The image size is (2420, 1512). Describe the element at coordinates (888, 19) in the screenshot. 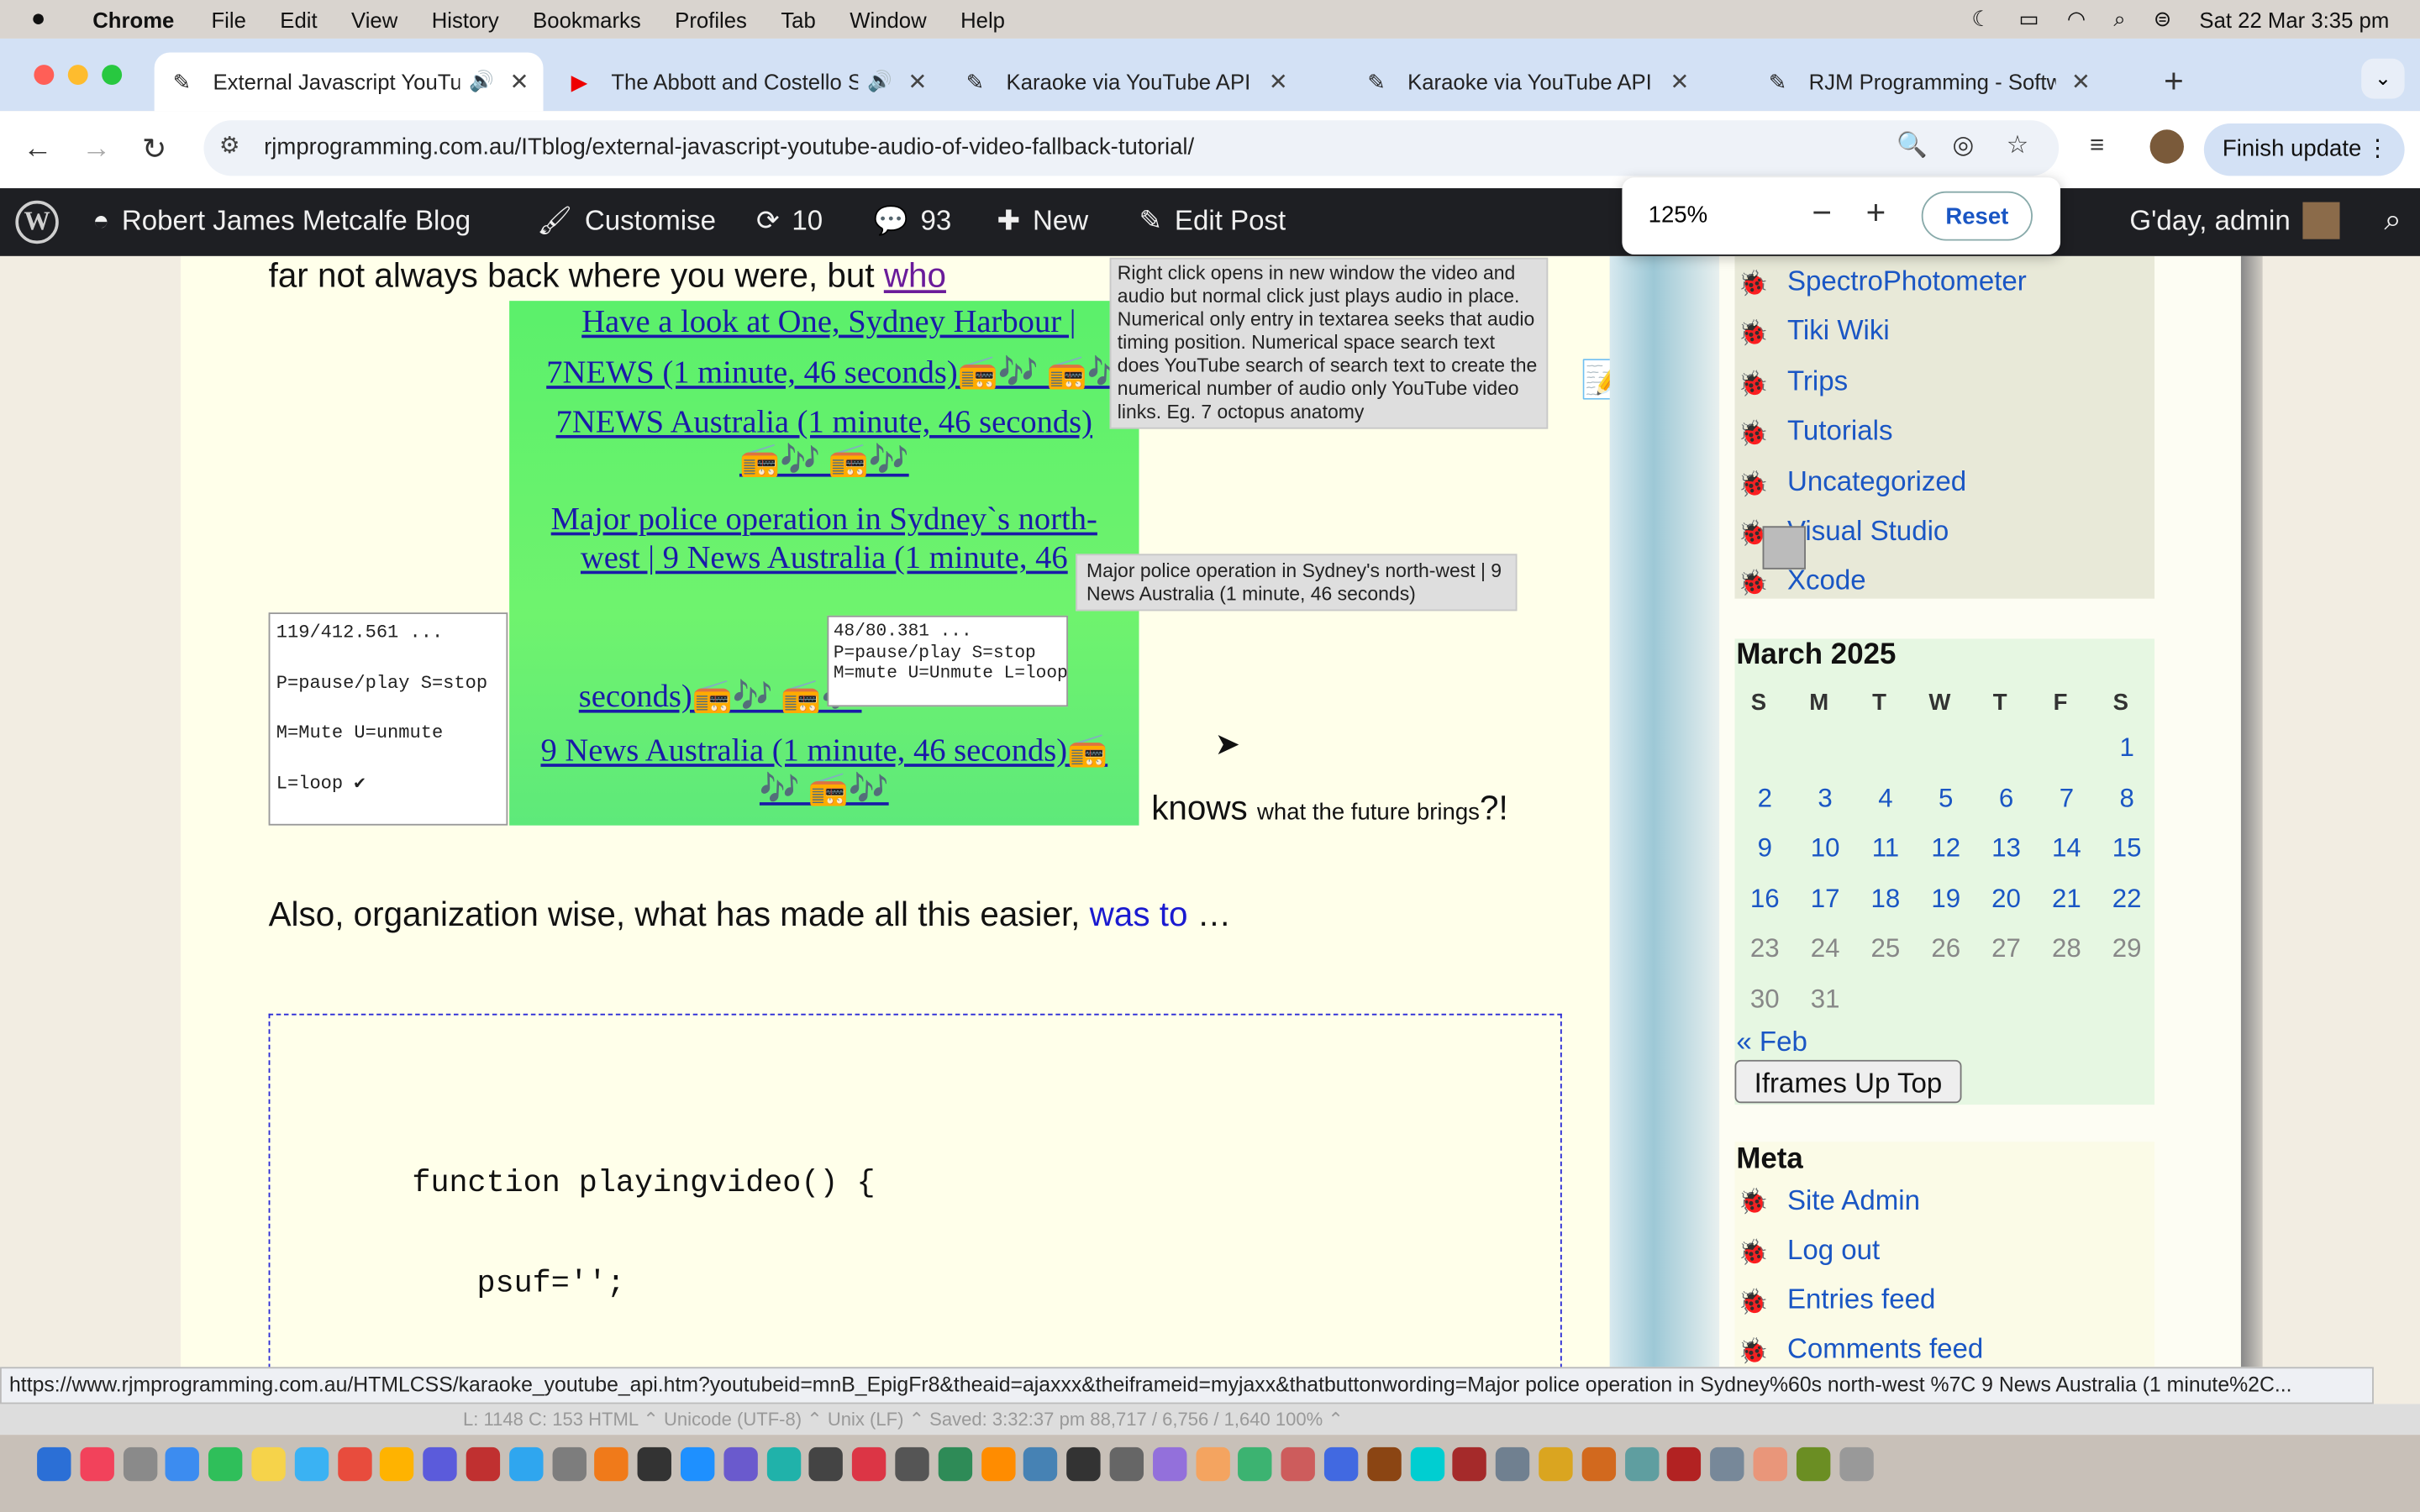

I see `menu-window: Window` at that location.